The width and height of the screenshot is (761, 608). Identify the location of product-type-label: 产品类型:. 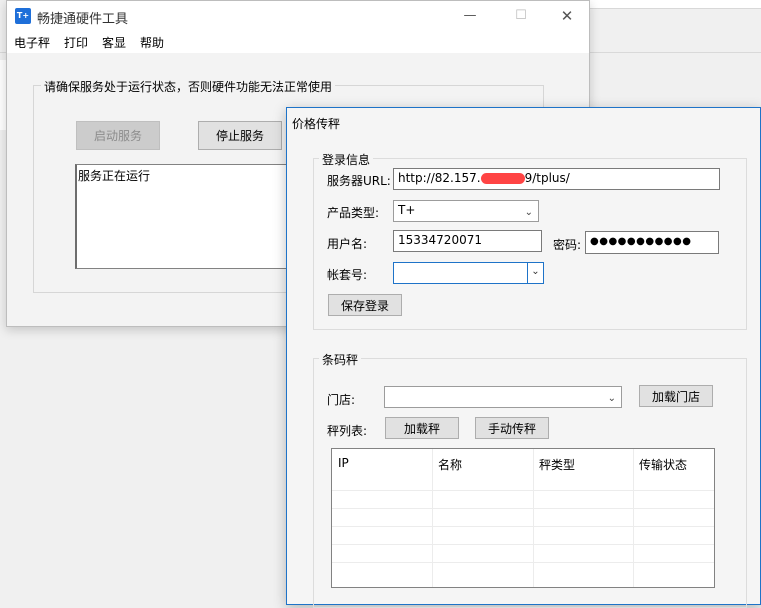
(353, 213).